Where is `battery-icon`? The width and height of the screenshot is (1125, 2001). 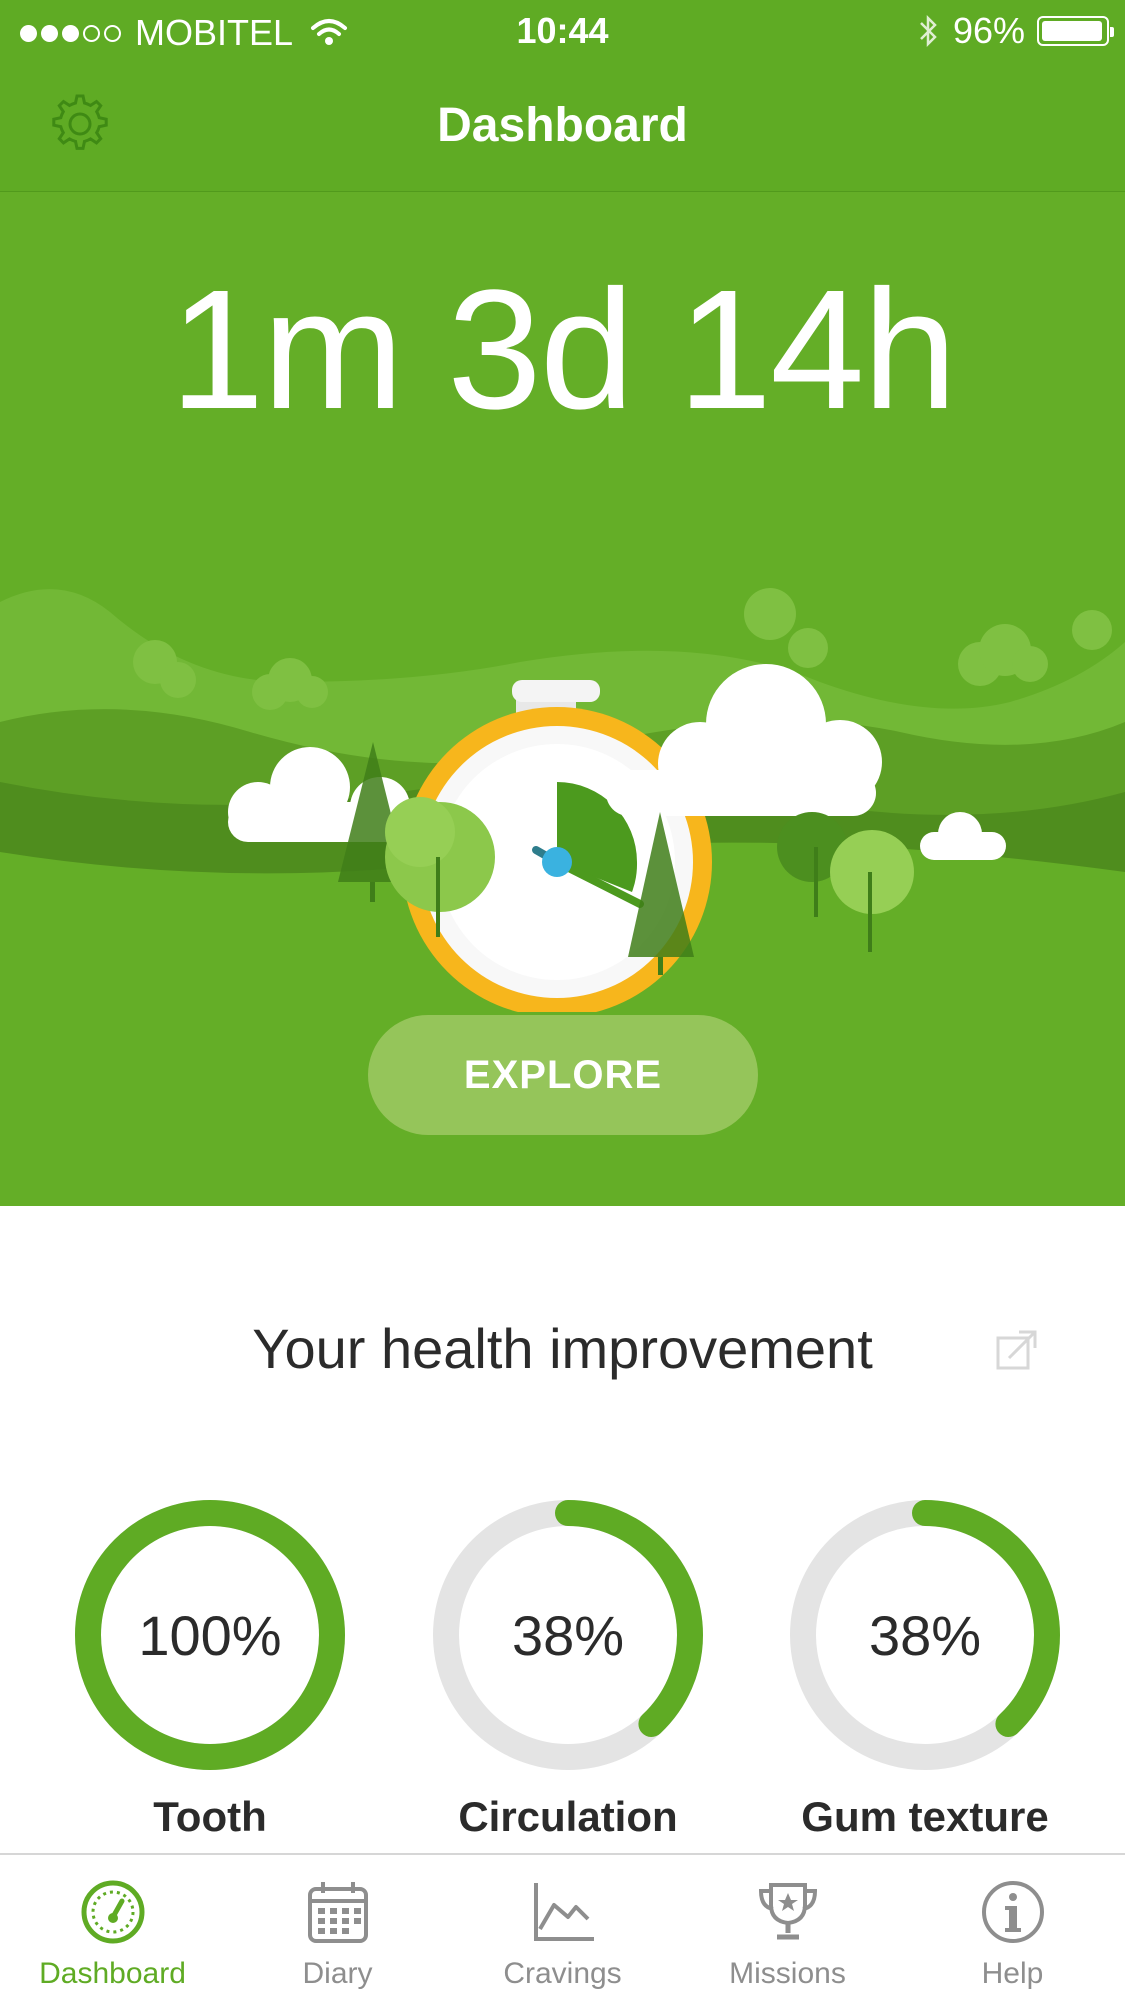 battery-icon is located at coordinates (1075, 31).